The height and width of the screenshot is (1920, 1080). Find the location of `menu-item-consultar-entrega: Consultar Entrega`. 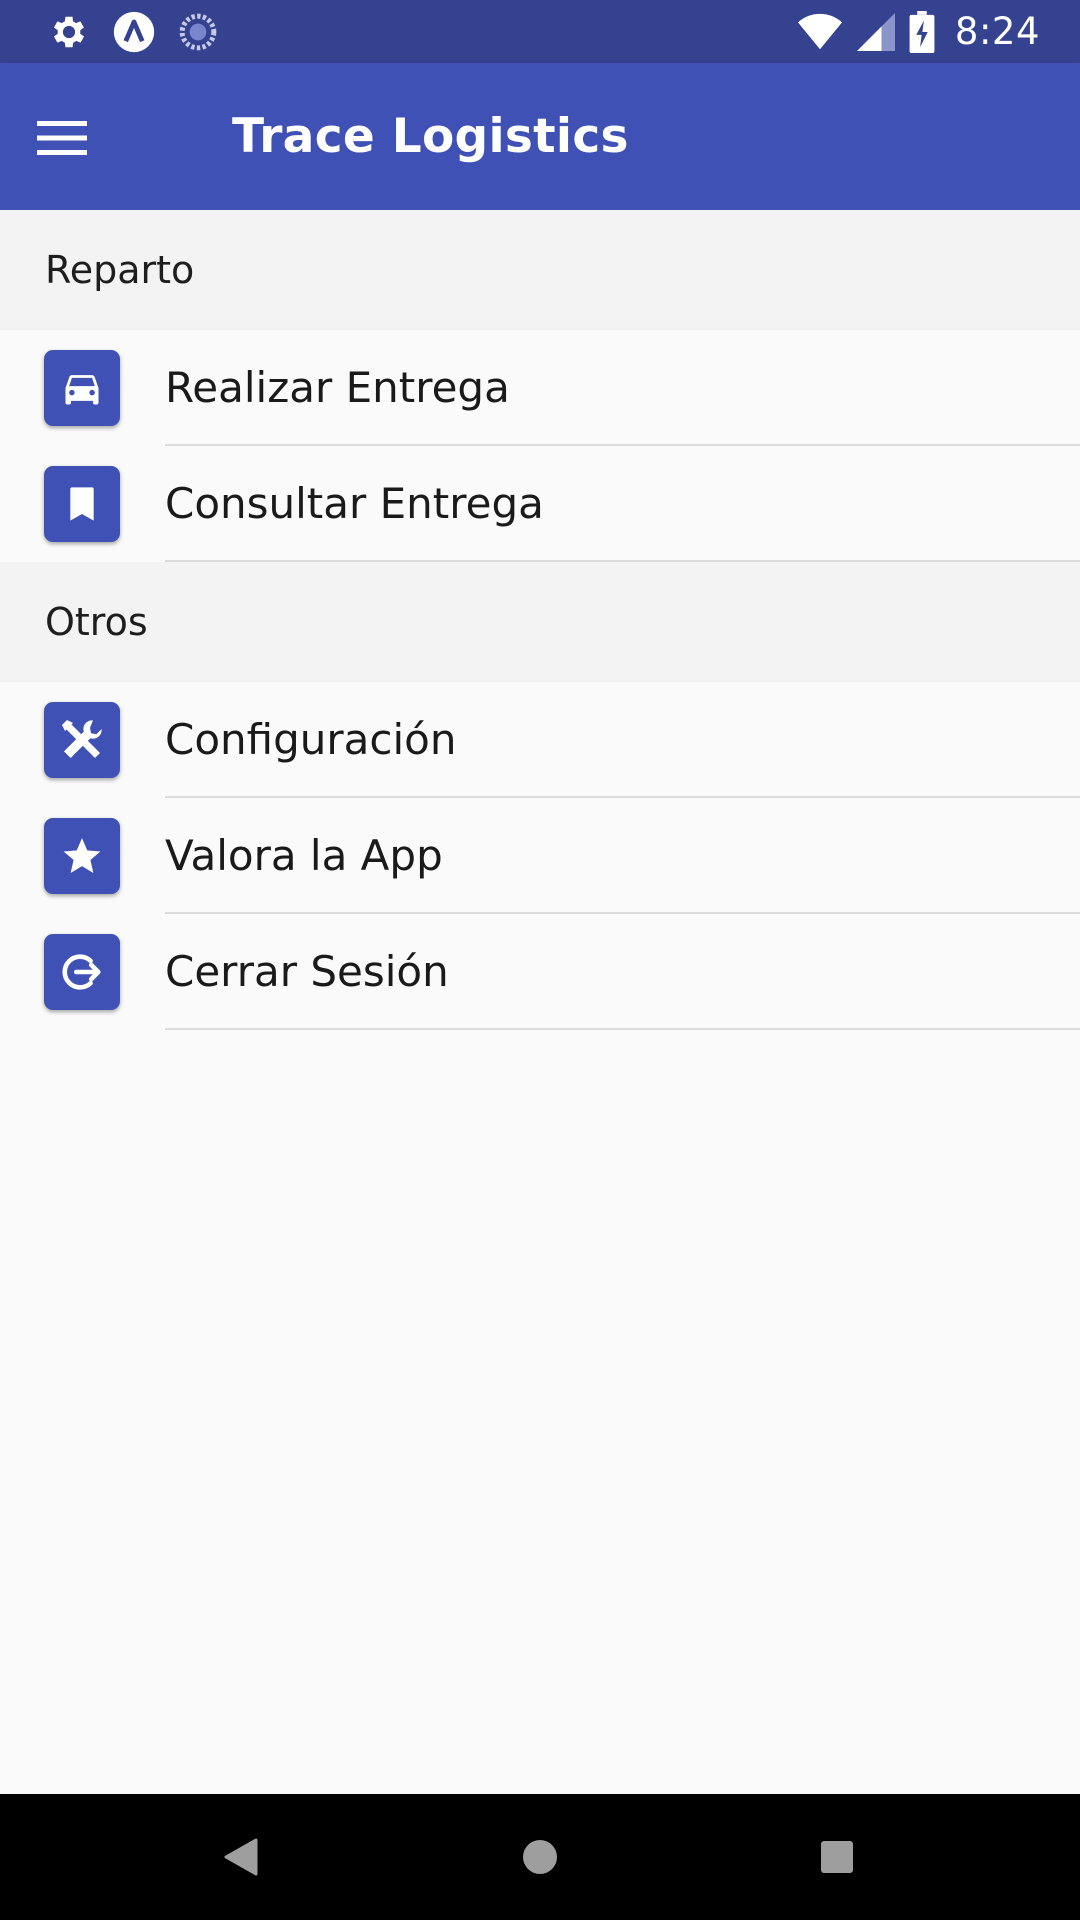

menu-item-consultar-entrega: Consultar Entrega is located at coordinates (540, 504).